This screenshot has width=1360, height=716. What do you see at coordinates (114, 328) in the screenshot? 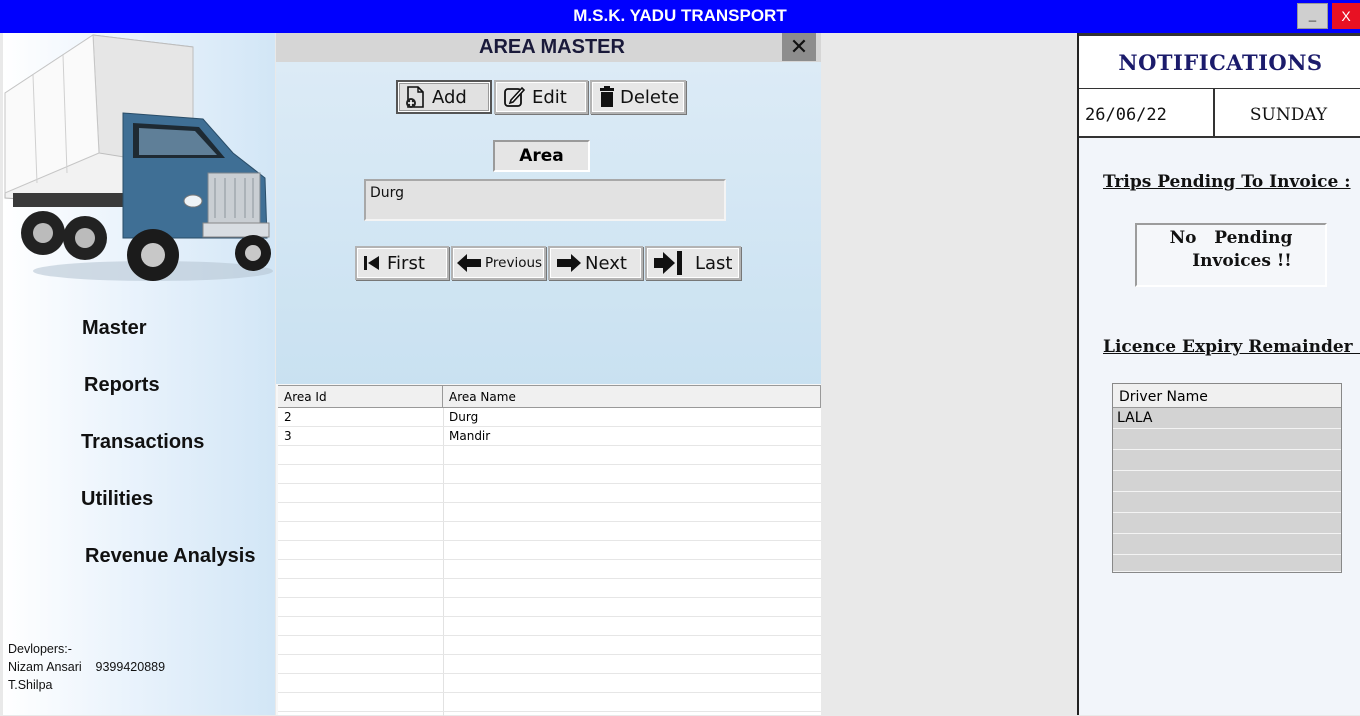
I see `menu-master: Master` at bounding box center [114, 328].